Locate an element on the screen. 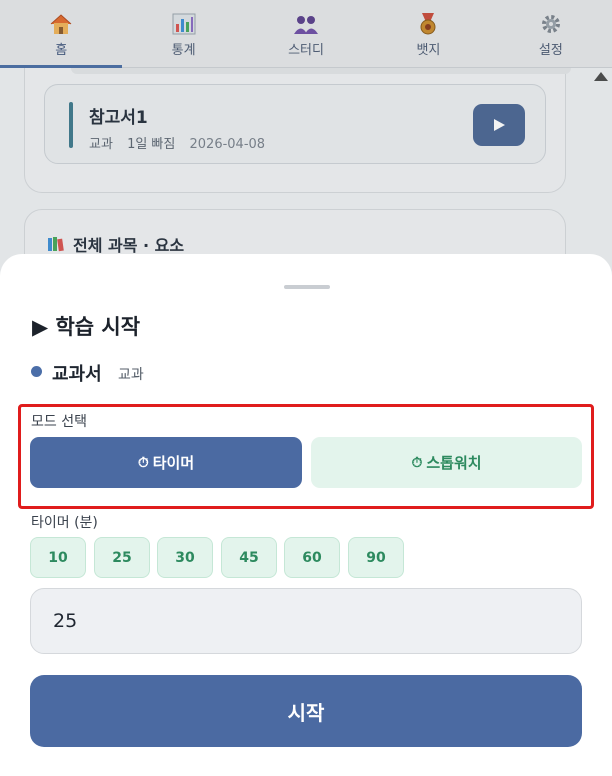 This screenshot has width=612, height=776. preset-30-button: 30 is located at coordinates (185, 557).